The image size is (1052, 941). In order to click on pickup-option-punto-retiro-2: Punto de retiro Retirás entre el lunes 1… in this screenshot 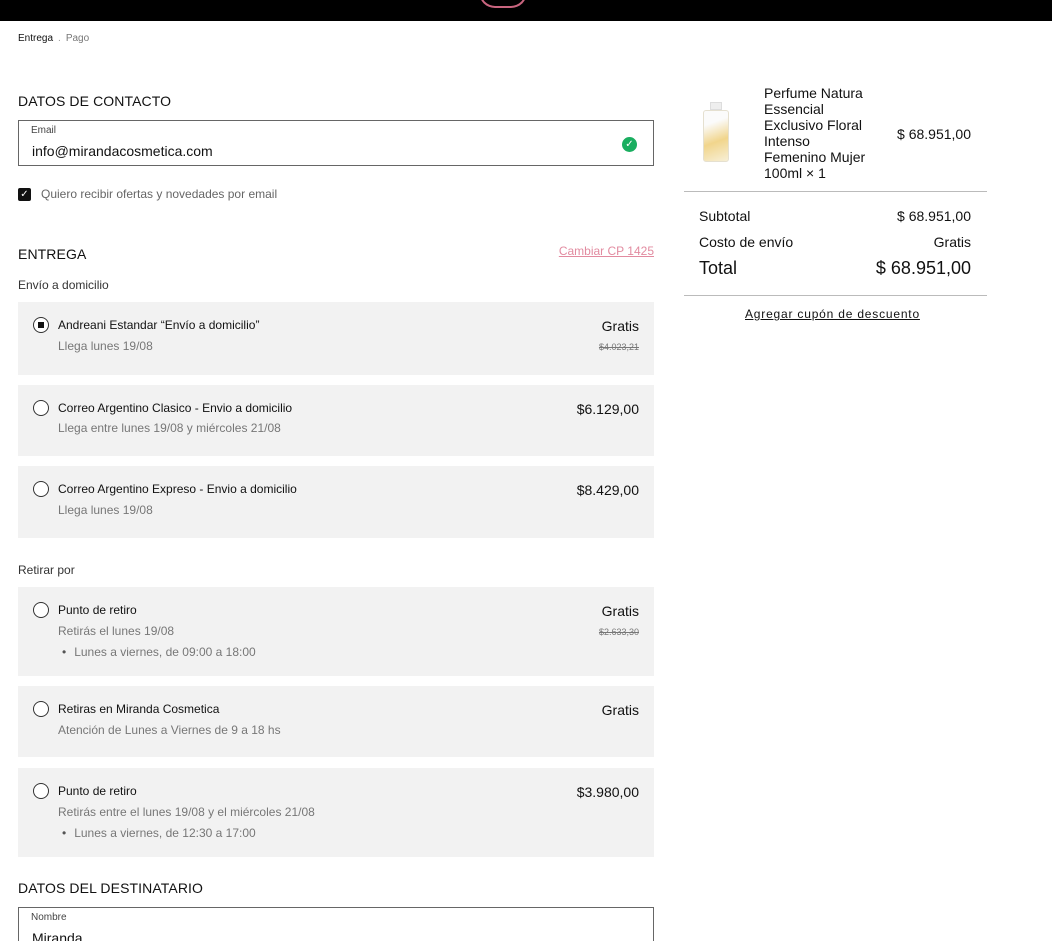, I will do `click(336, 812)`.